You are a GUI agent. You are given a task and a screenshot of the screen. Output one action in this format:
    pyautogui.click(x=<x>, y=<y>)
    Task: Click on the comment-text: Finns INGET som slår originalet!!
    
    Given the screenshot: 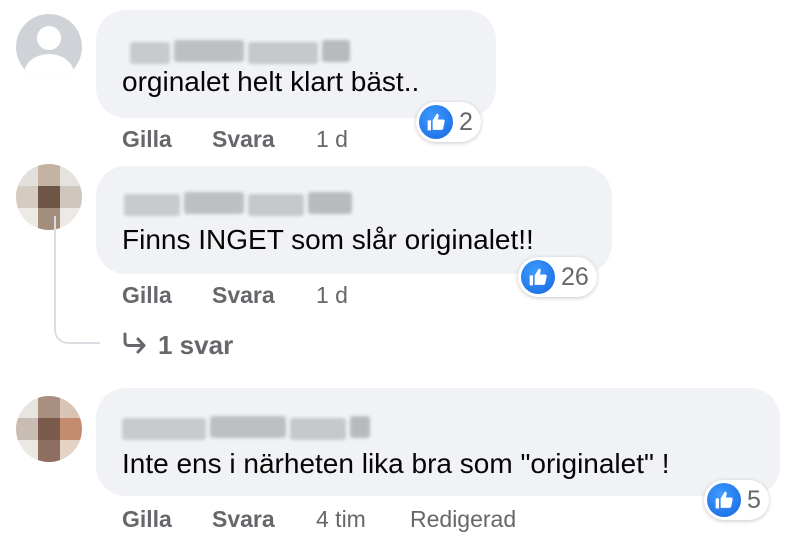 What is the action you would take?
    pyautogui.click(x=328, y=239)
    